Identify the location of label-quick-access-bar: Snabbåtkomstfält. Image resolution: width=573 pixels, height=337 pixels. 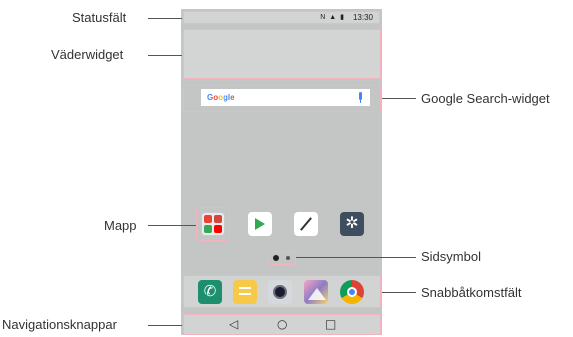
(471, 292).